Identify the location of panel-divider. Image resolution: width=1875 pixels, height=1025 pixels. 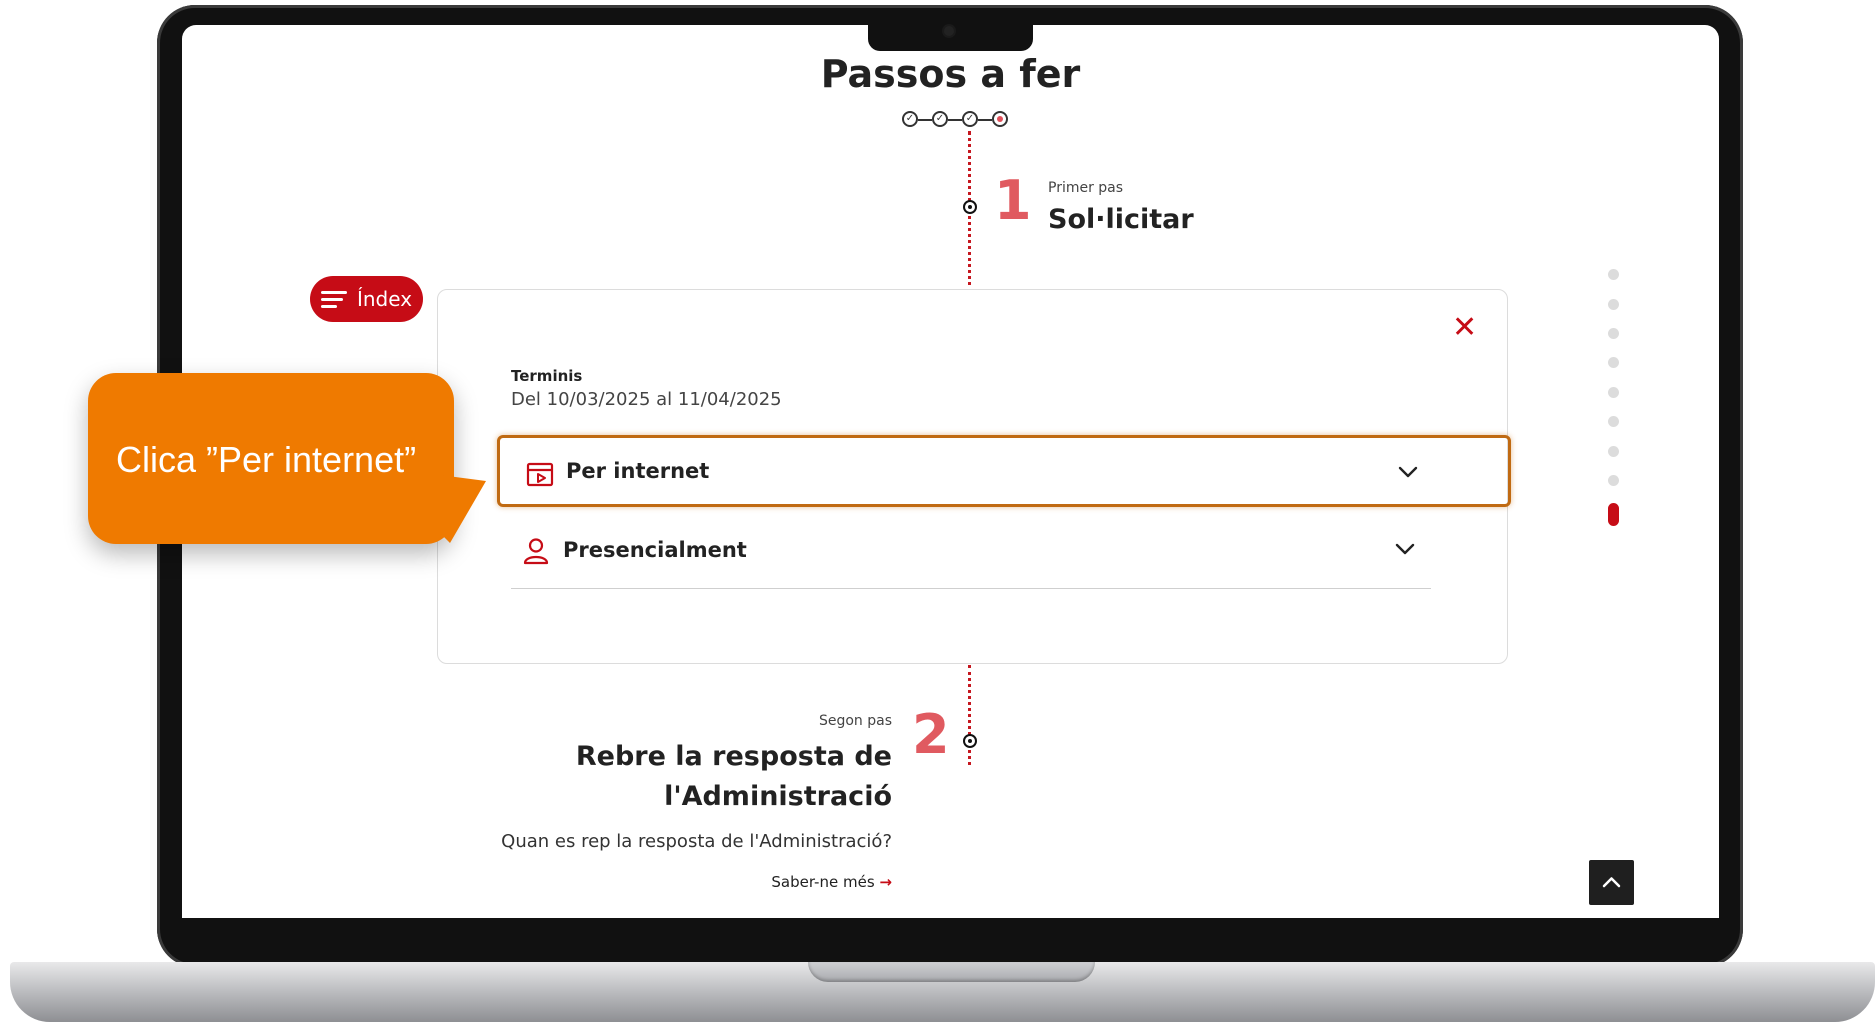
(971, 588).